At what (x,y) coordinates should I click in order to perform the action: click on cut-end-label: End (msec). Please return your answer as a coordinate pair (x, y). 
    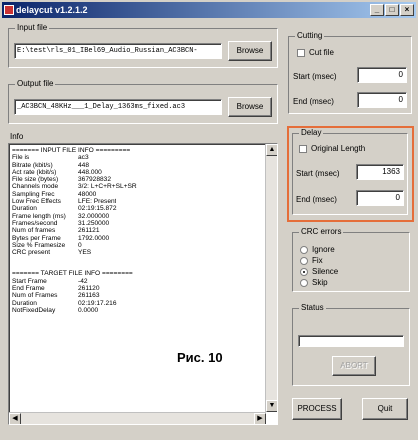
    Looking at the image, I should click on (313, 101).